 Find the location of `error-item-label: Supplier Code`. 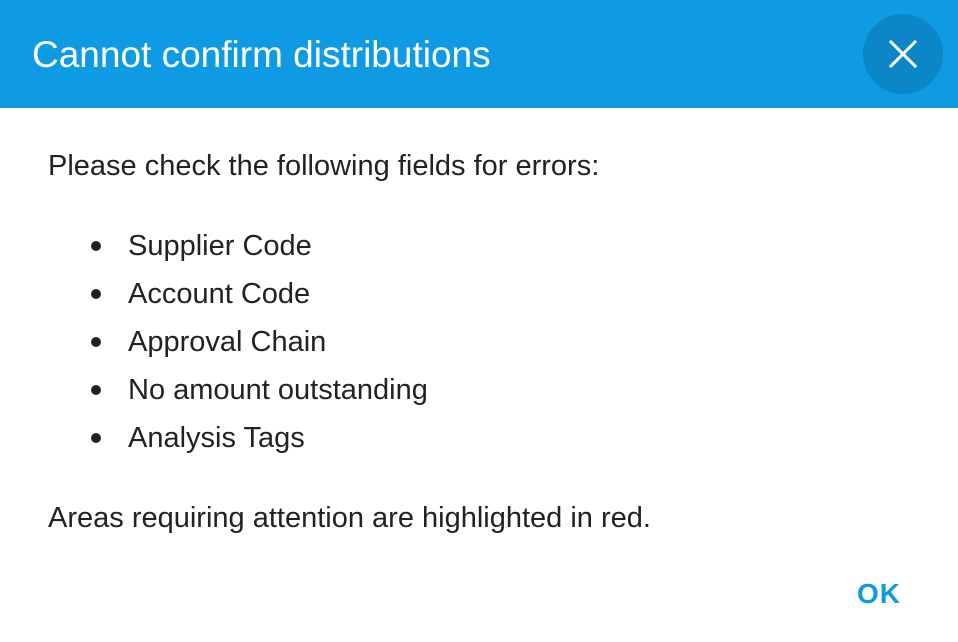

error-item-label: Supplier Code is located at coordinates (220, 246).